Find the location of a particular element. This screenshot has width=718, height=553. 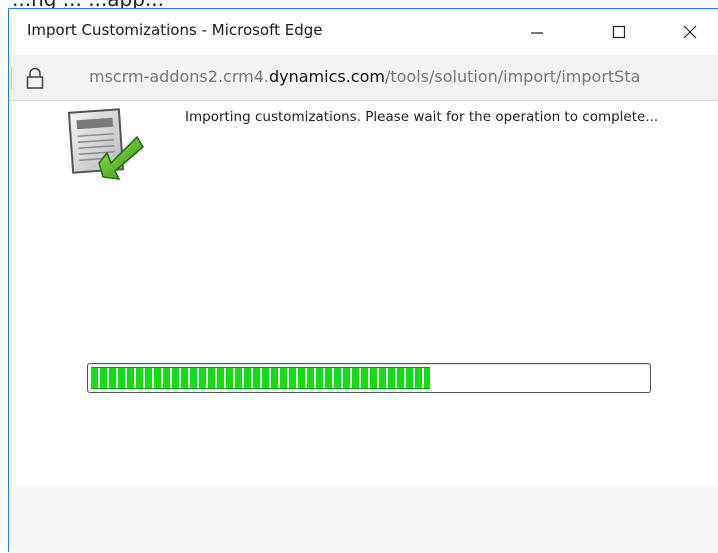

progress-fill is located at coordinates (260, 378).